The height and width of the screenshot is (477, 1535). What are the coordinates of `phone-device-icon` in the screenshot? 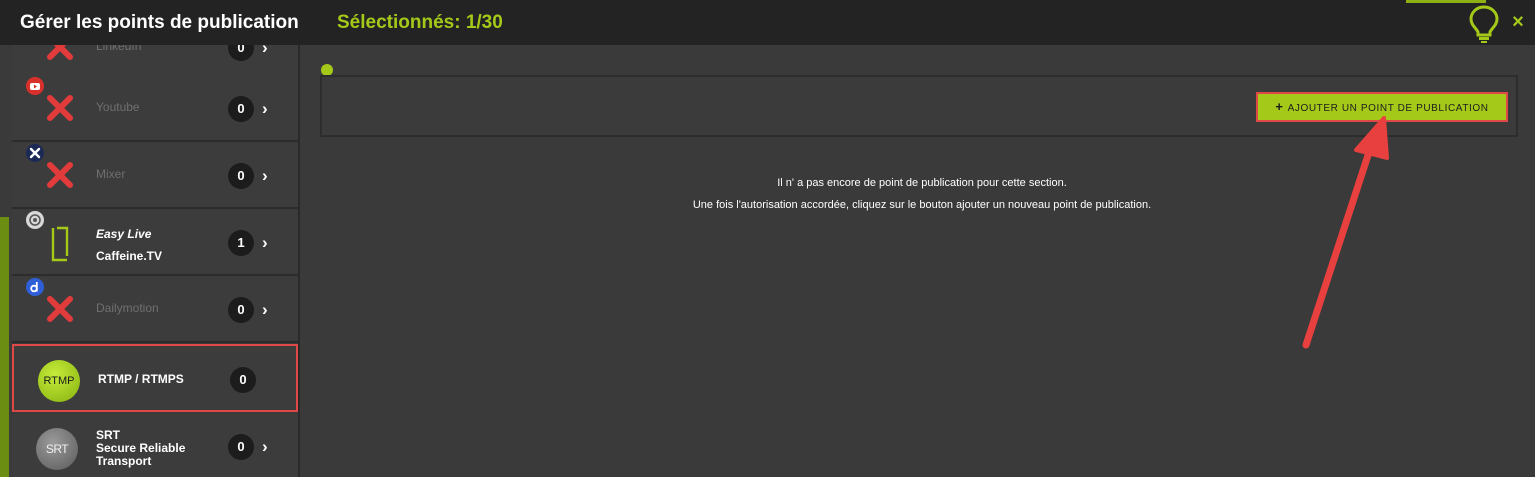 It's located at (60, 244).